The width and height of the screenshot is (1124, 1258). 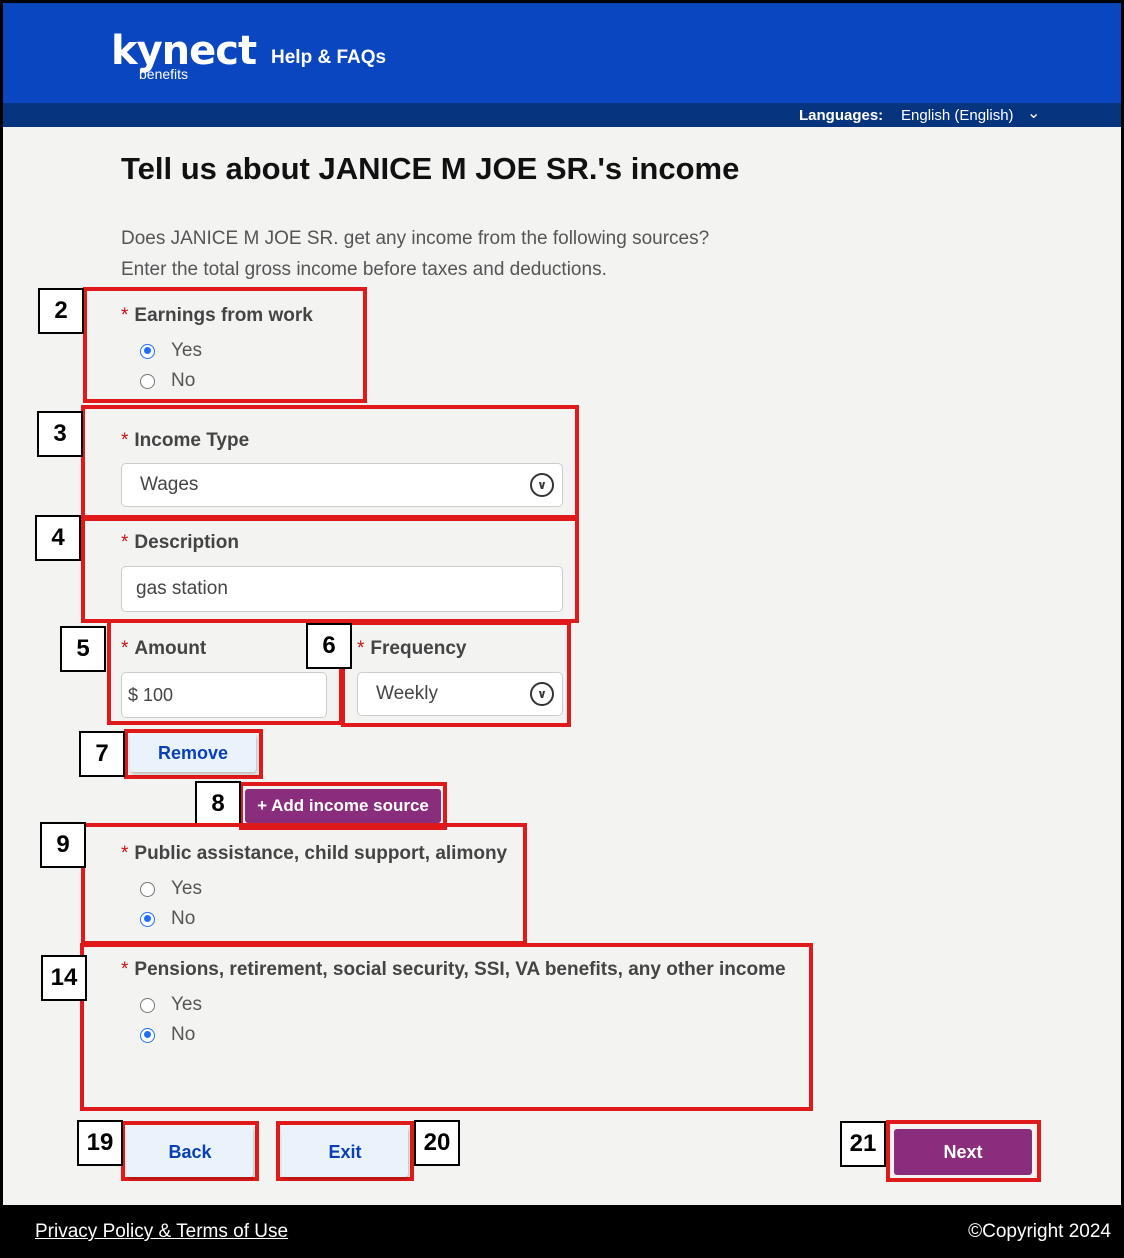 What do you see at coordinates (430, 168) in the screenshot?
I see `page-title: Tell us about JANICE M JOE SR.'s income` at bounding box center [430, 168].